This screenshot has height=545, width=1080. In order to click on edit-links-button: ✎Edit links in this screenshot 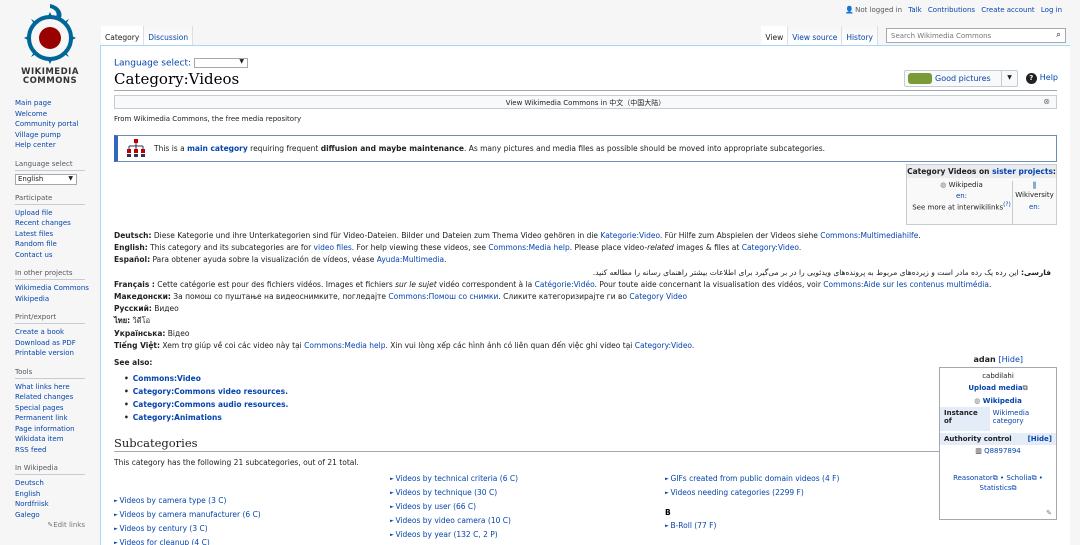, I will do `click(57, 525)`.